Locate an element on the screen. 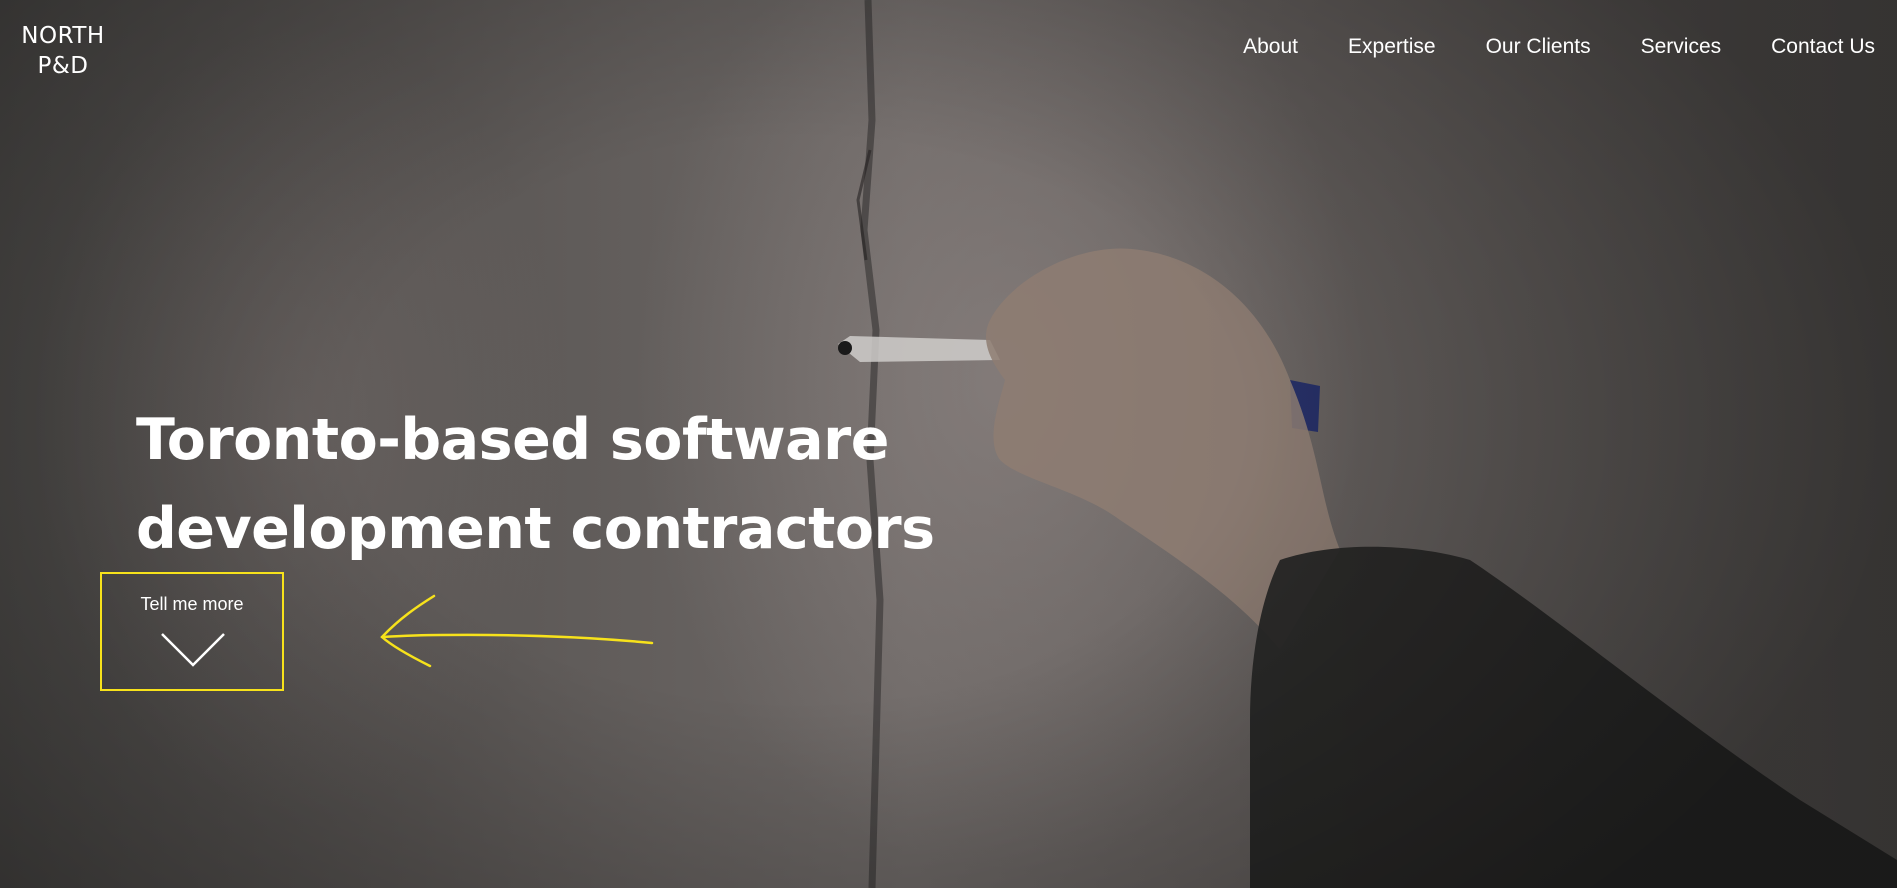  nav-link-our-clients: Our Clients is located at coordinates (1538, 47).